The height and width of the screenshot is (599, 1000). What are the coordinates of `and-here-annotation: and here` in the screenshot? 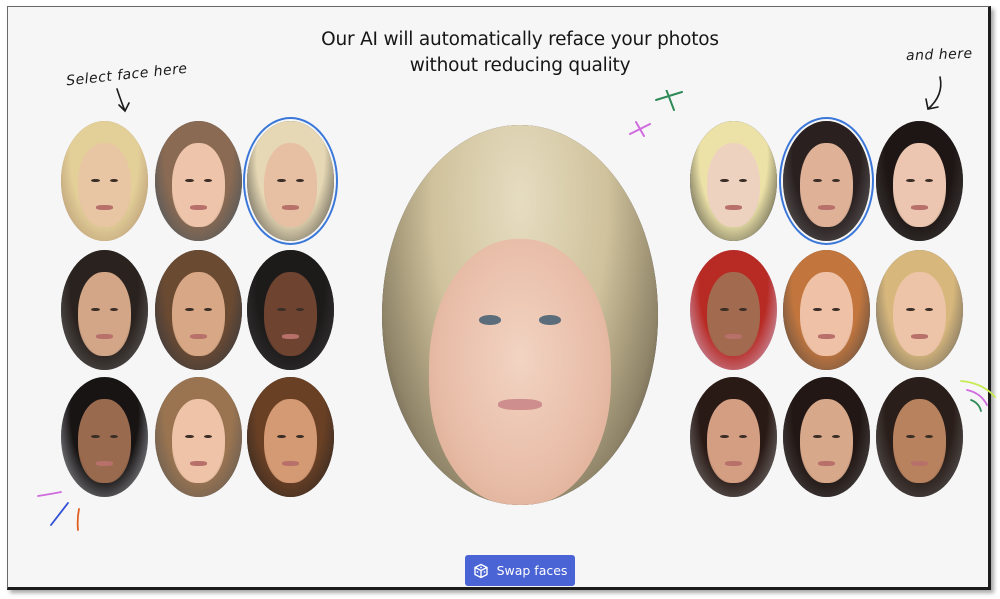 It's located at (939, 55).